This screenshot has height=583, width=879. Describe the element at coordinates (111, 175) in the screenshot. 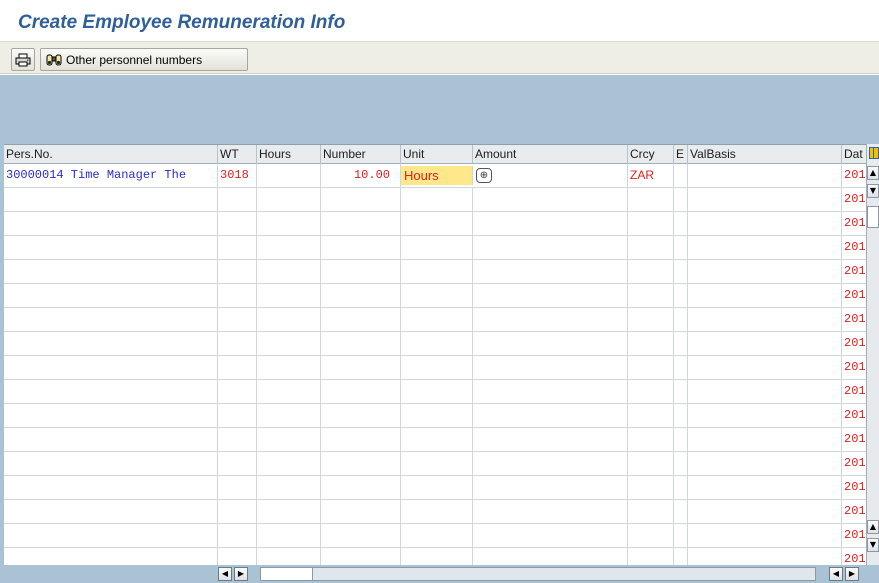

I see `cell-pers-no: 30000014 Time Manager The` at that location.